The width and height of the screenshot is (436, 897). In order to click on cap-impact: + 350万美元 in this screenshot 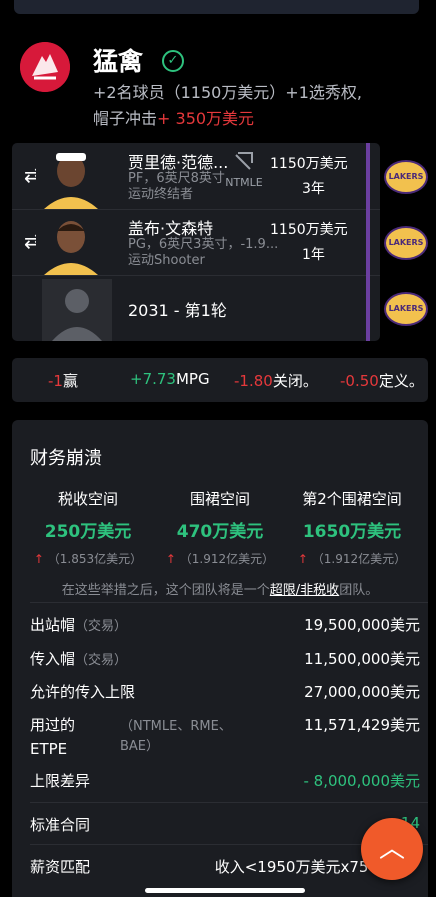, I will do `click(206, 118)`.